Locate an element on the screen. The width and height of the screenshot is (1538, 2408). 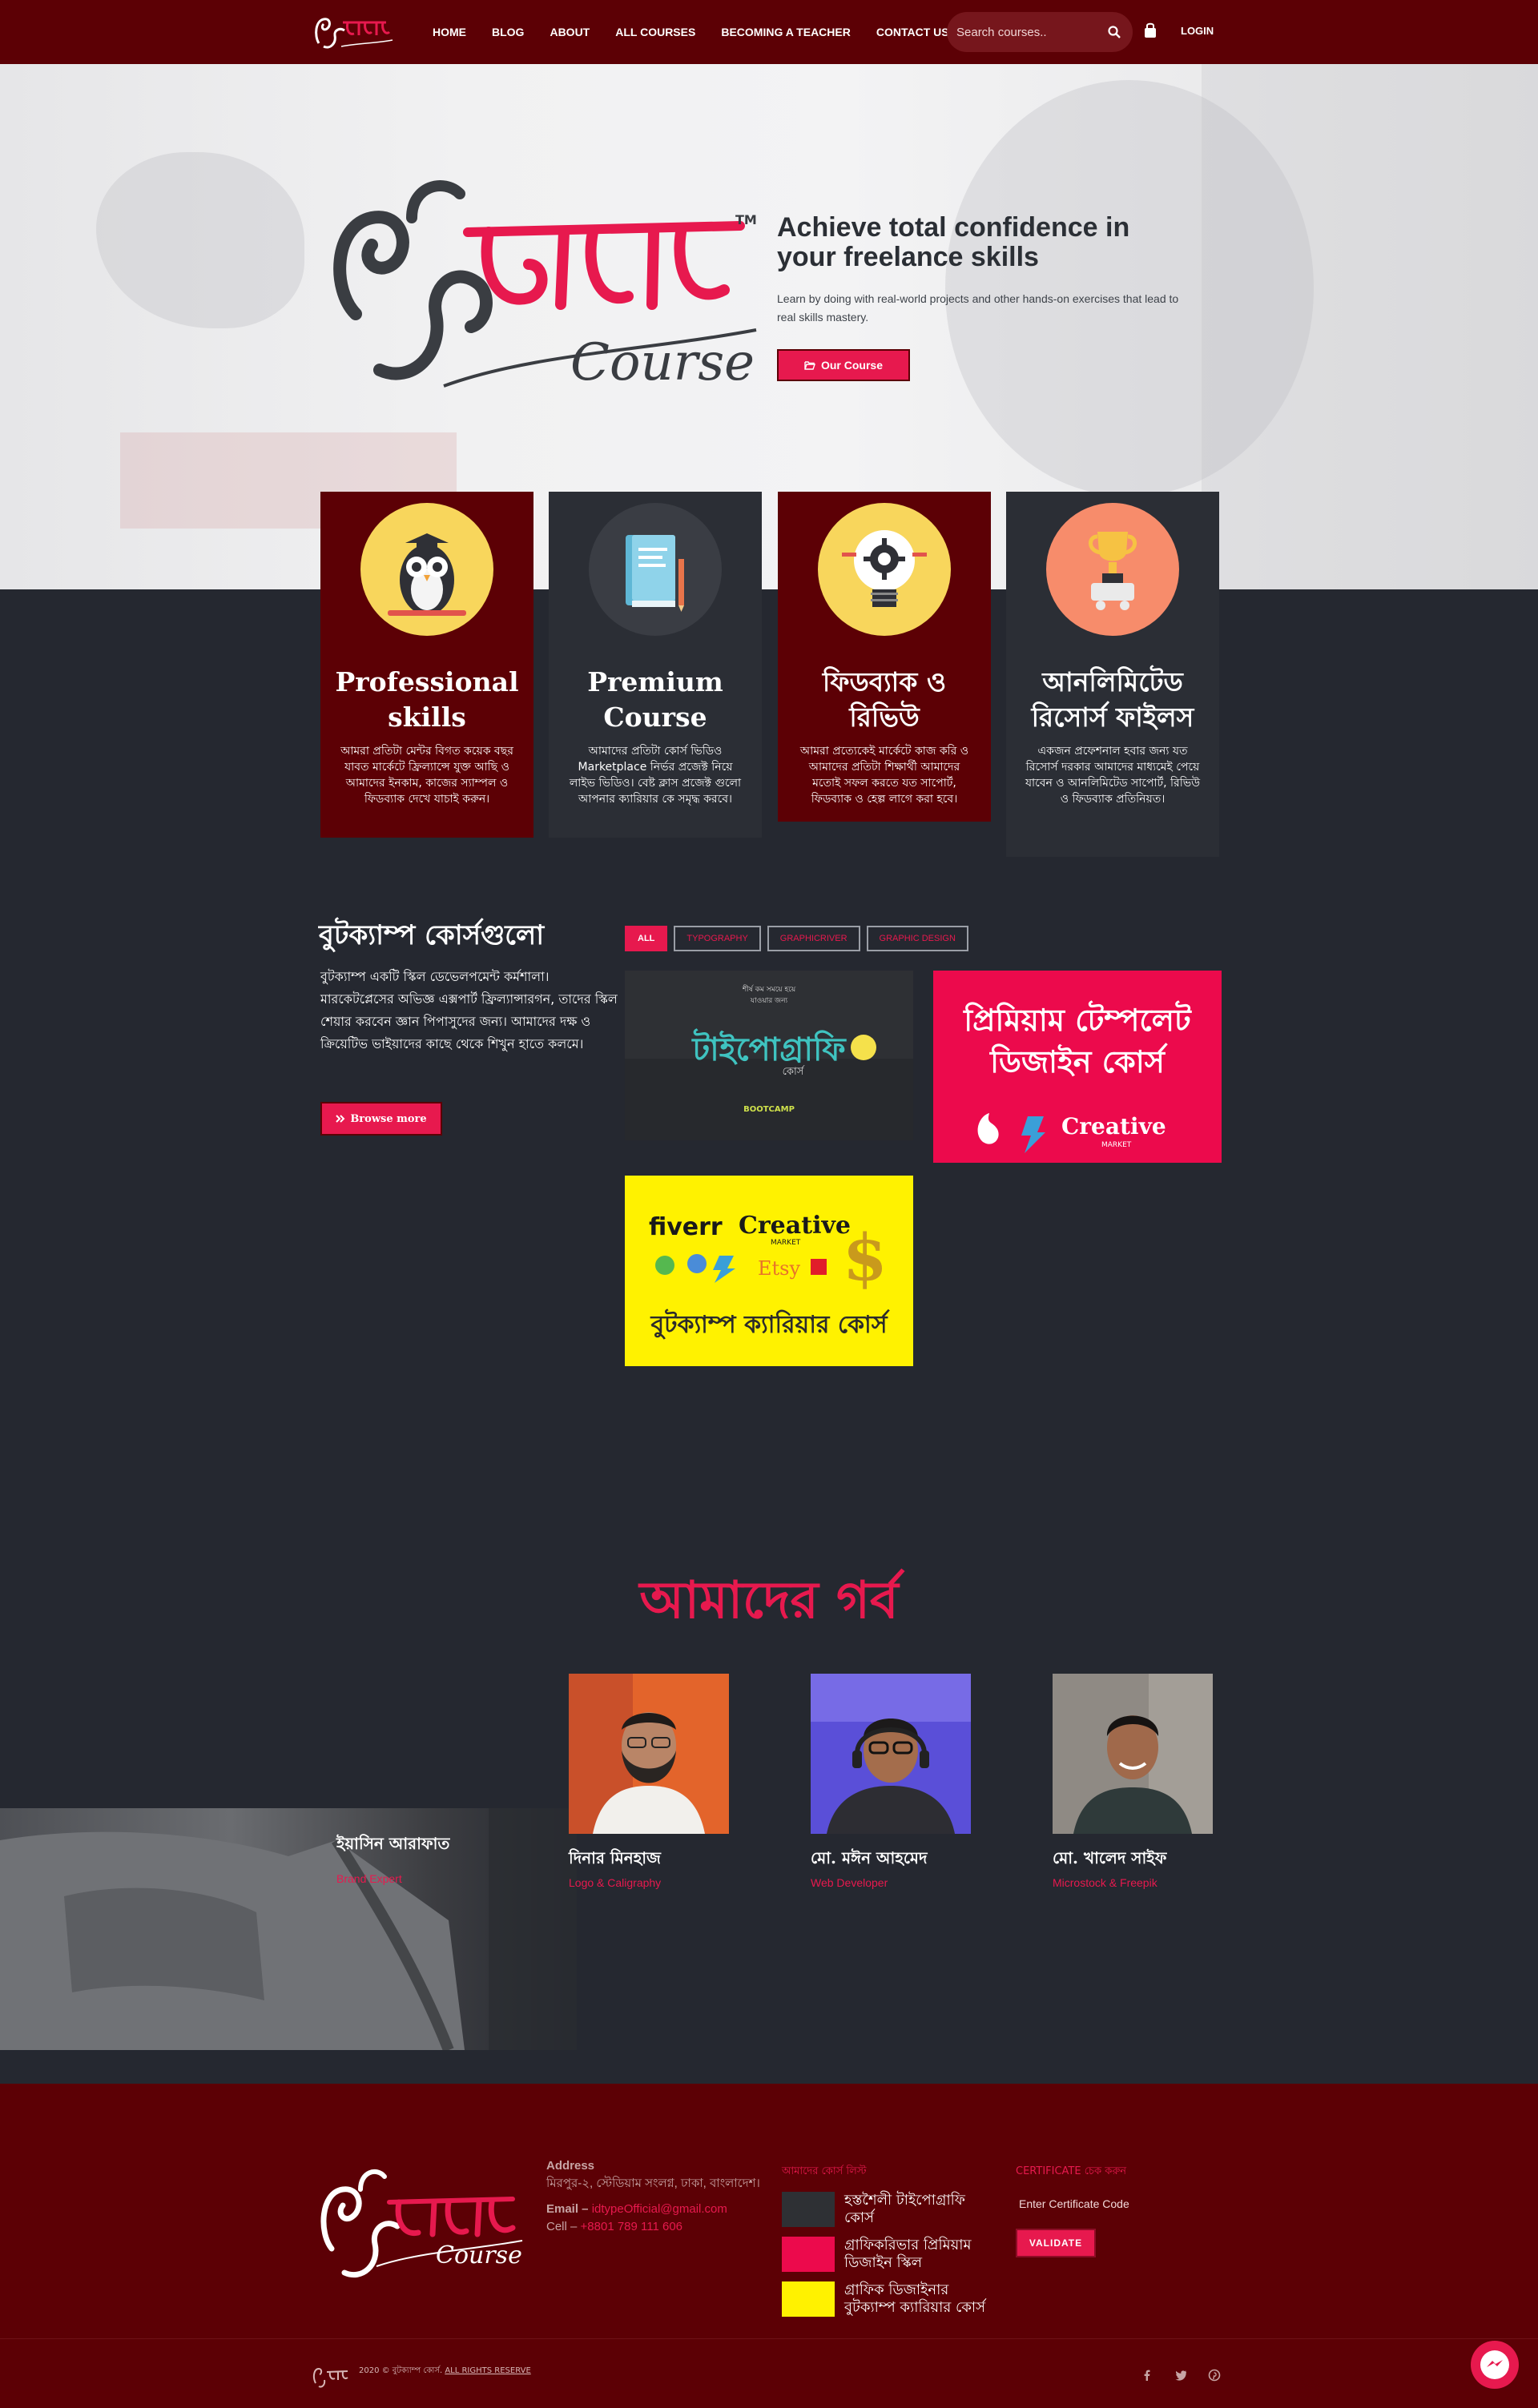
dollar-sign-icon: $ is located at coordinates (866, 1258).